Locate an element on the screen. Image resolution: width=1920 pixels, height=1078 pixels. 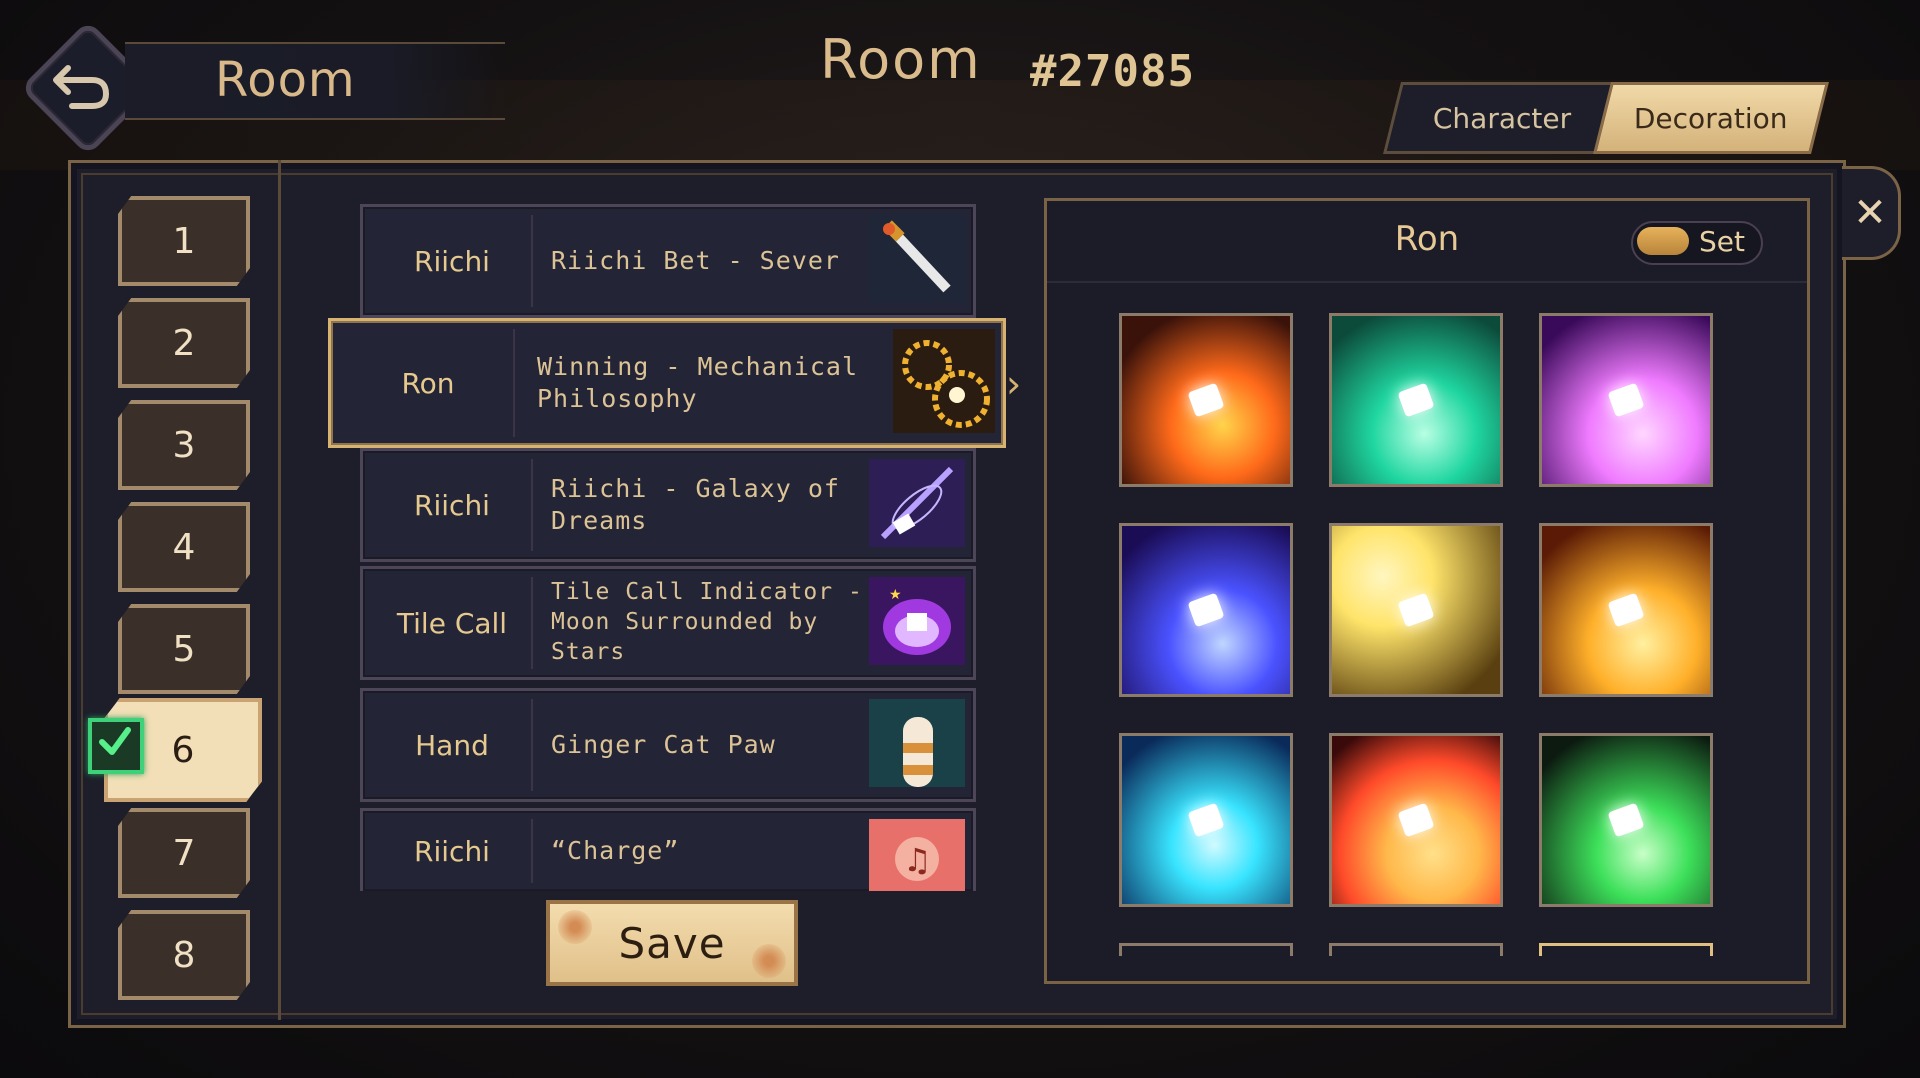
gears-icon is located at coordinates (944, 381).